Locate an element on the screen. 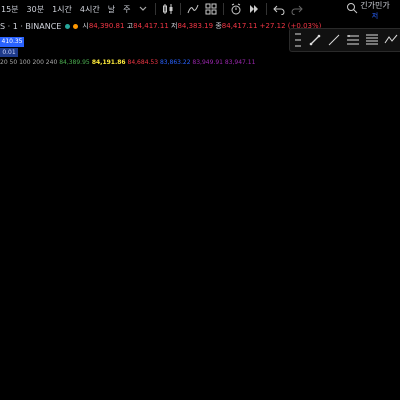  search-icon is located at coordinates (352, 8).